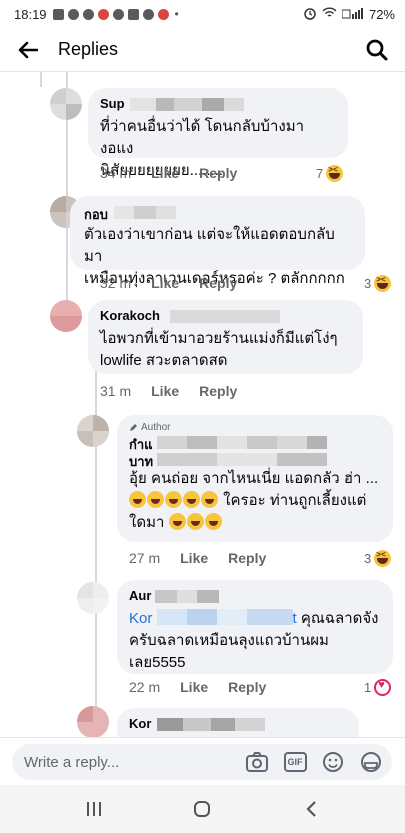 Image resolution: width=405 pixels, height=833 pixels. I want to click on app-header: Replies, so click(202, 50).